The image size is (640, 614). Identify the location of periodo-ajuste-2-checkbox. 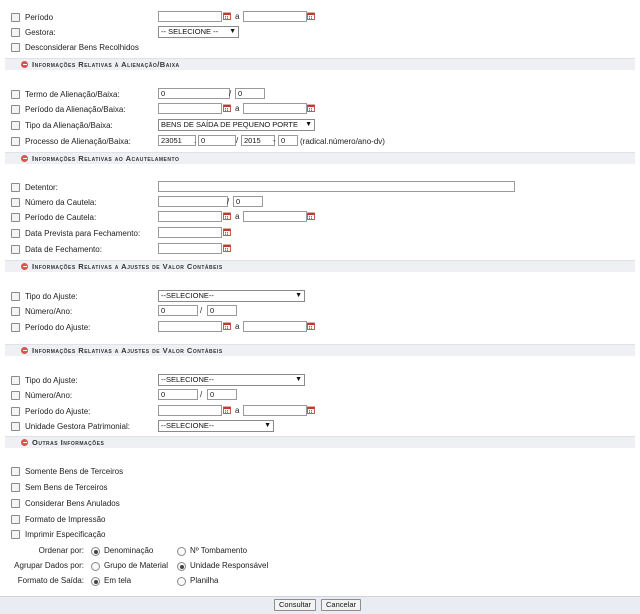
(15, 411).